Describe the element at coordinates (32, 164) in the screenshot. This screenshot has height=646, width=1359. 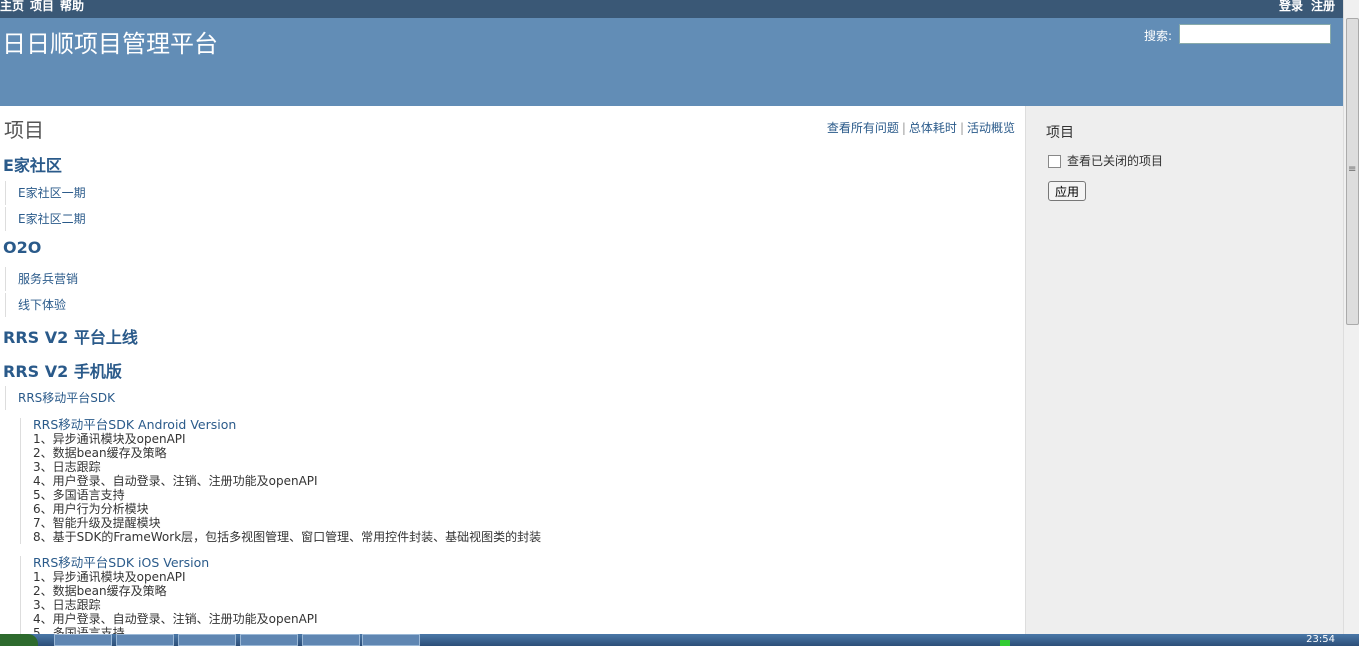
I see `project-link-ejia: E家社区` at that location.